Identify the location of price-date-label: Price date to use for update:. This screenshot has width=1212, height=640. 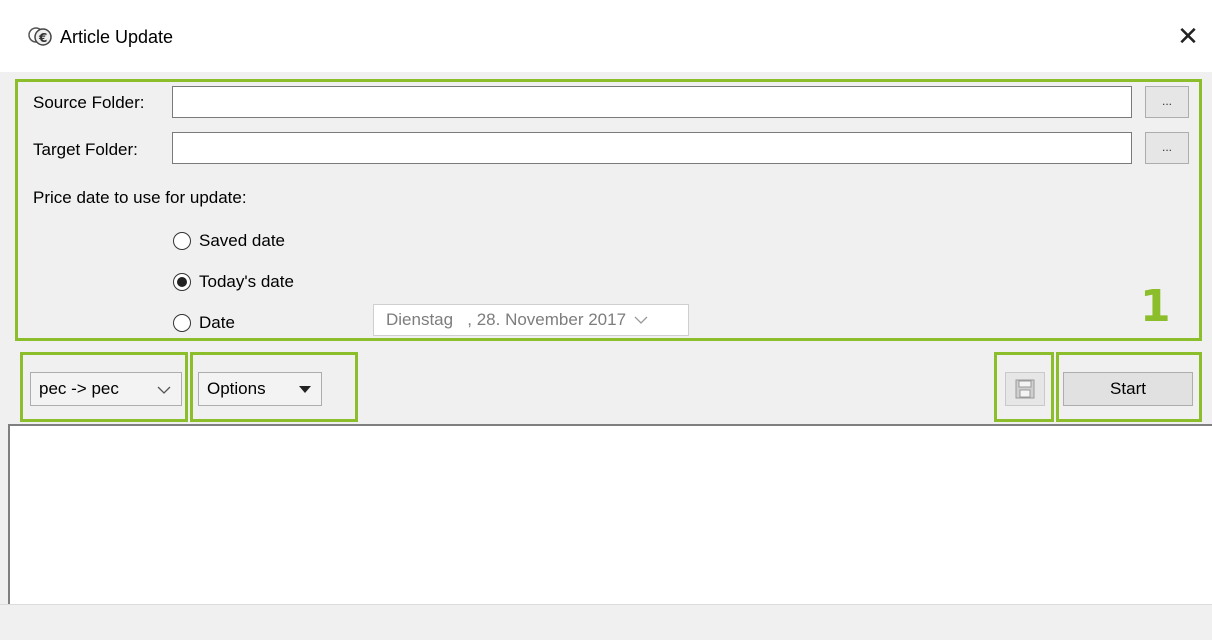
(140, 197).